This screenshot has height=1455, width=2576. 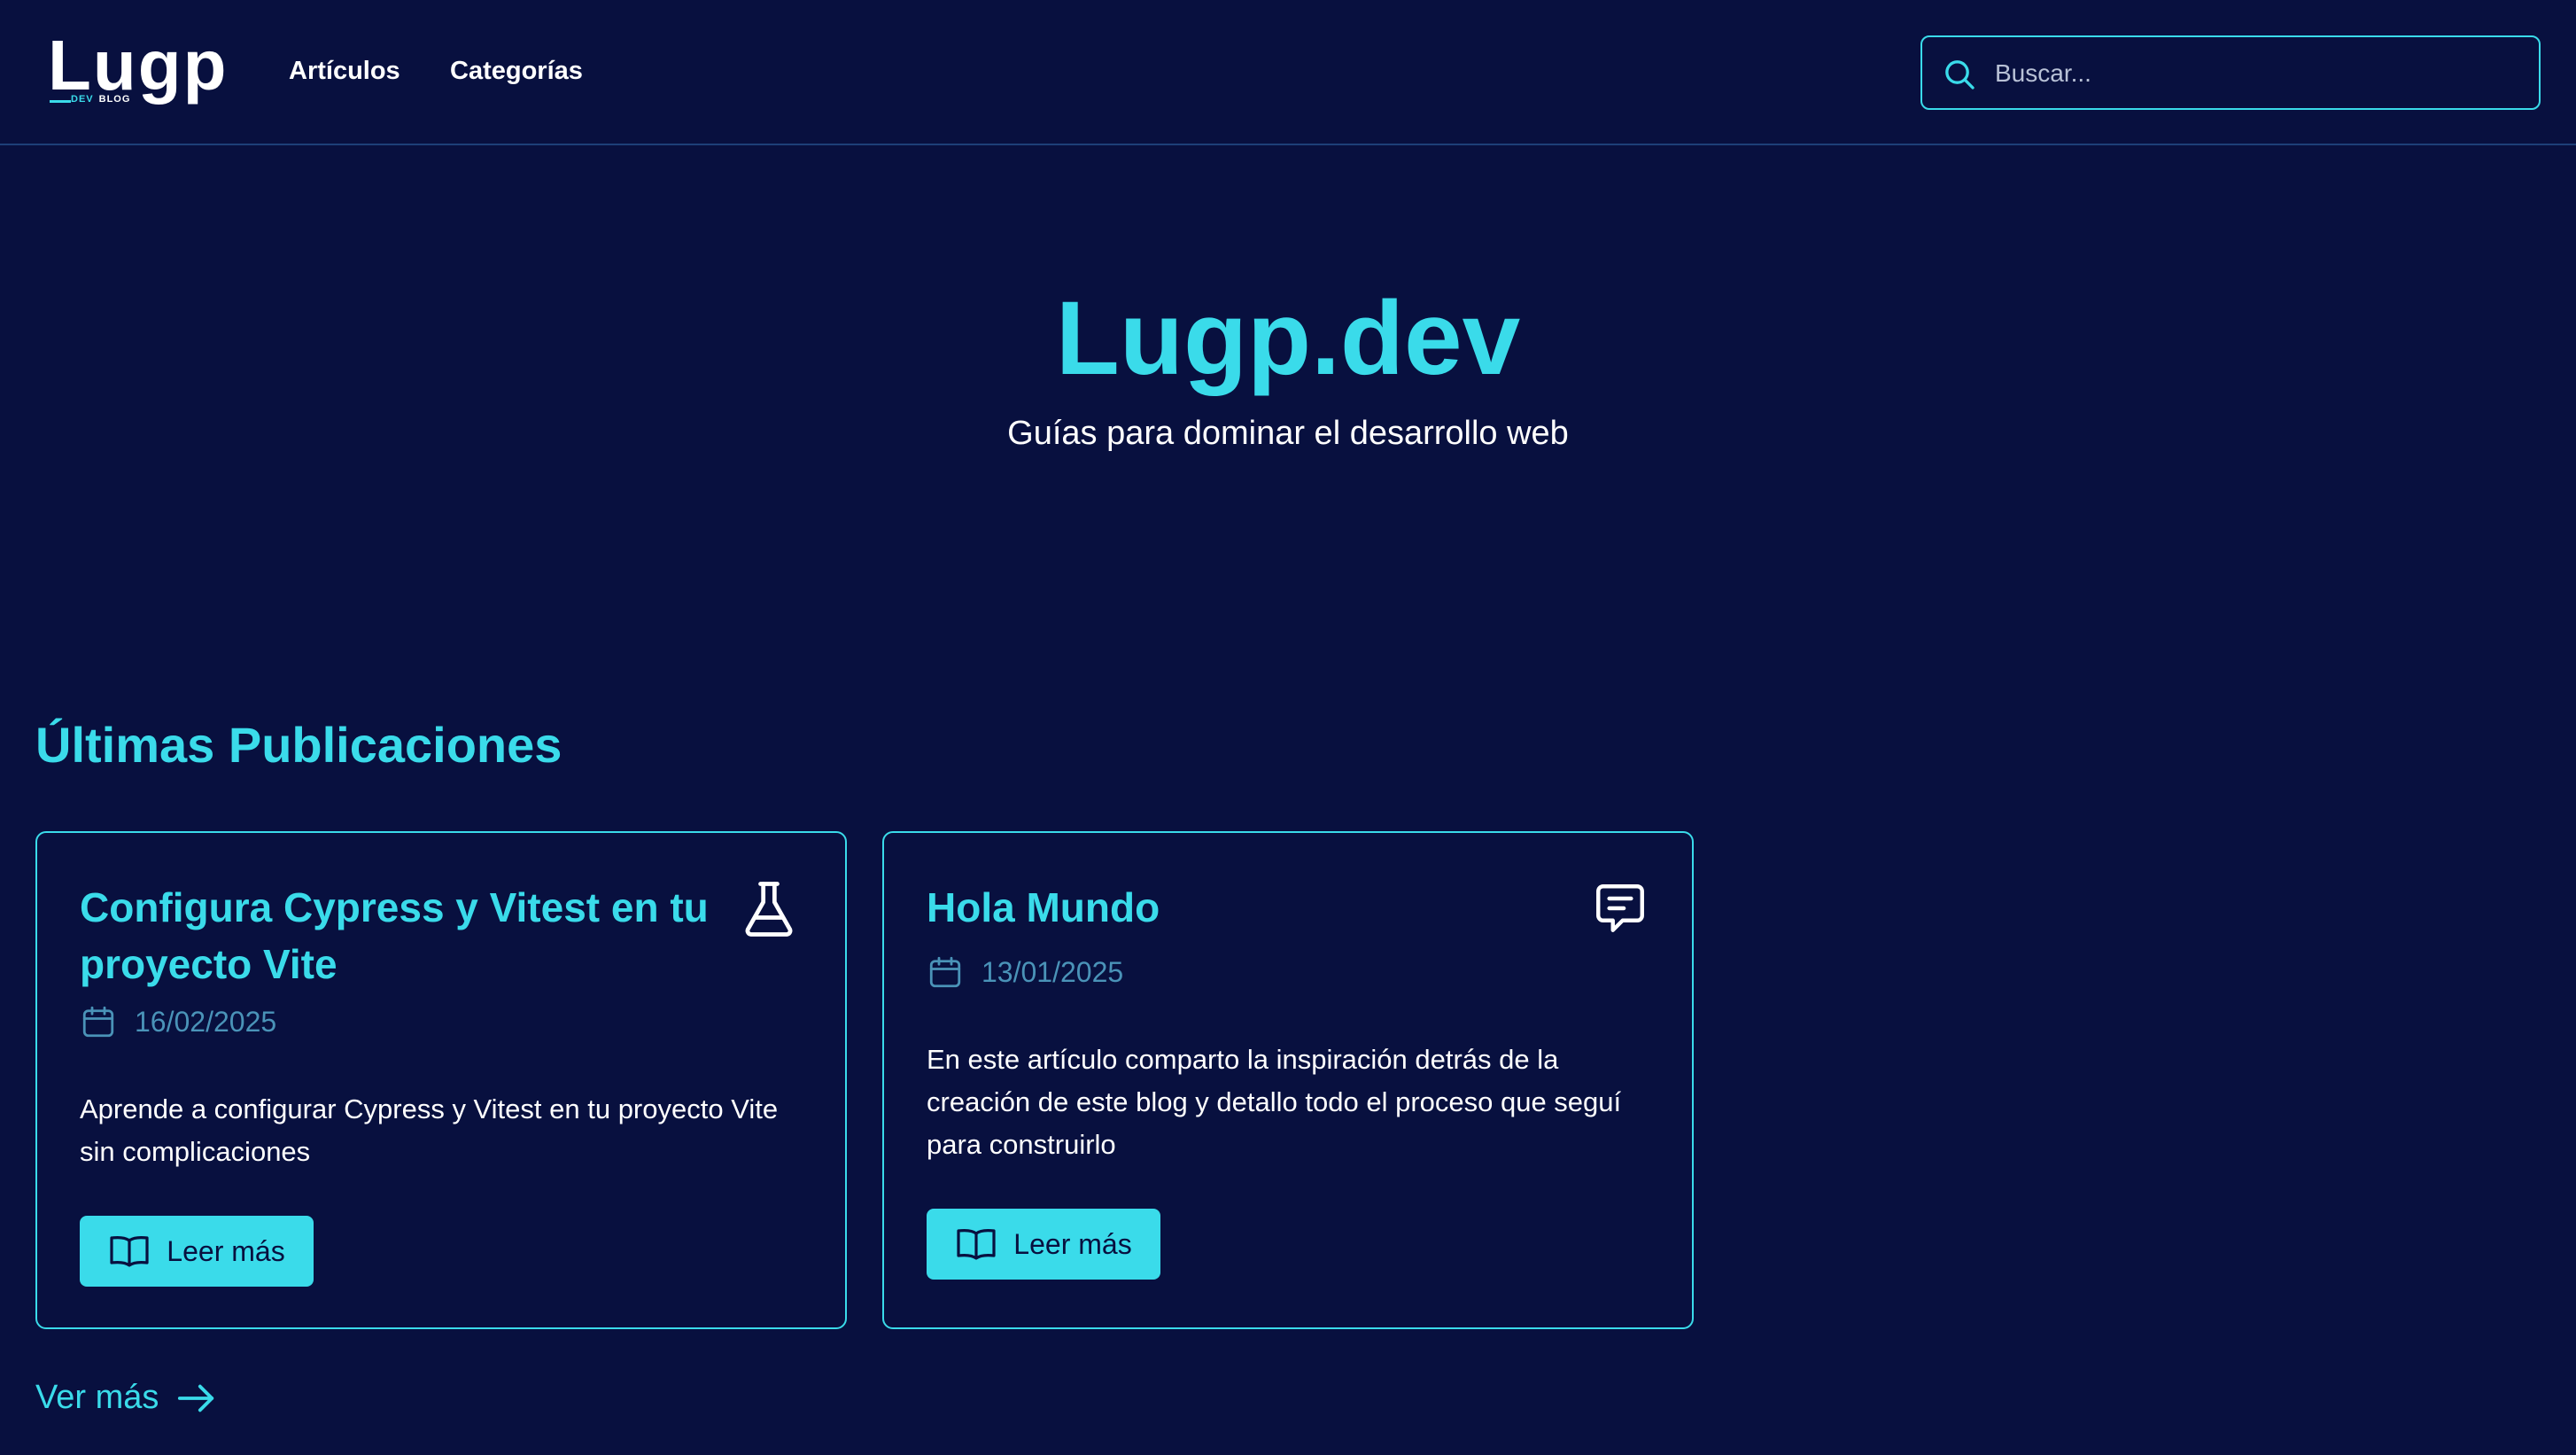 I want to click on nav-link-categorias: Categorías, so click(x=516, y=71).